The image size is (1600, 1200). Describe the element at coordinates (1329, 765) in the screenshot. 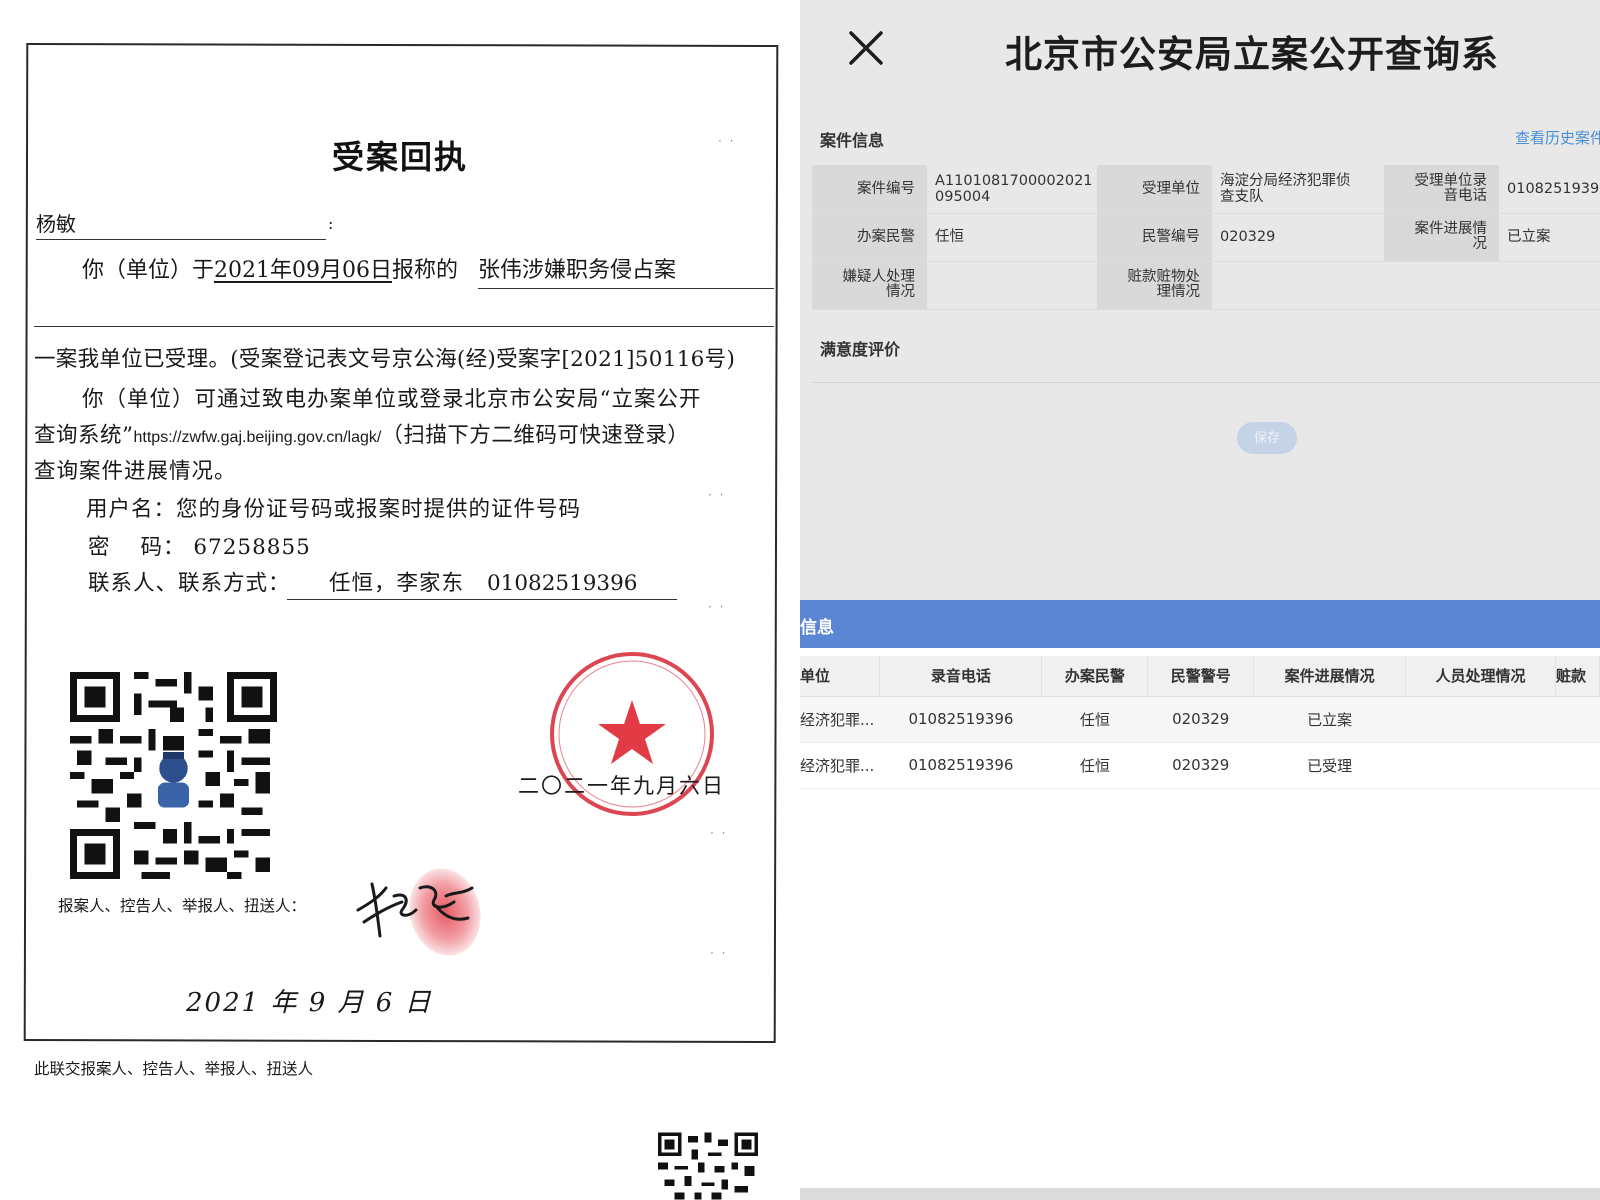

I see `cell-progress: 已受理` at that location.